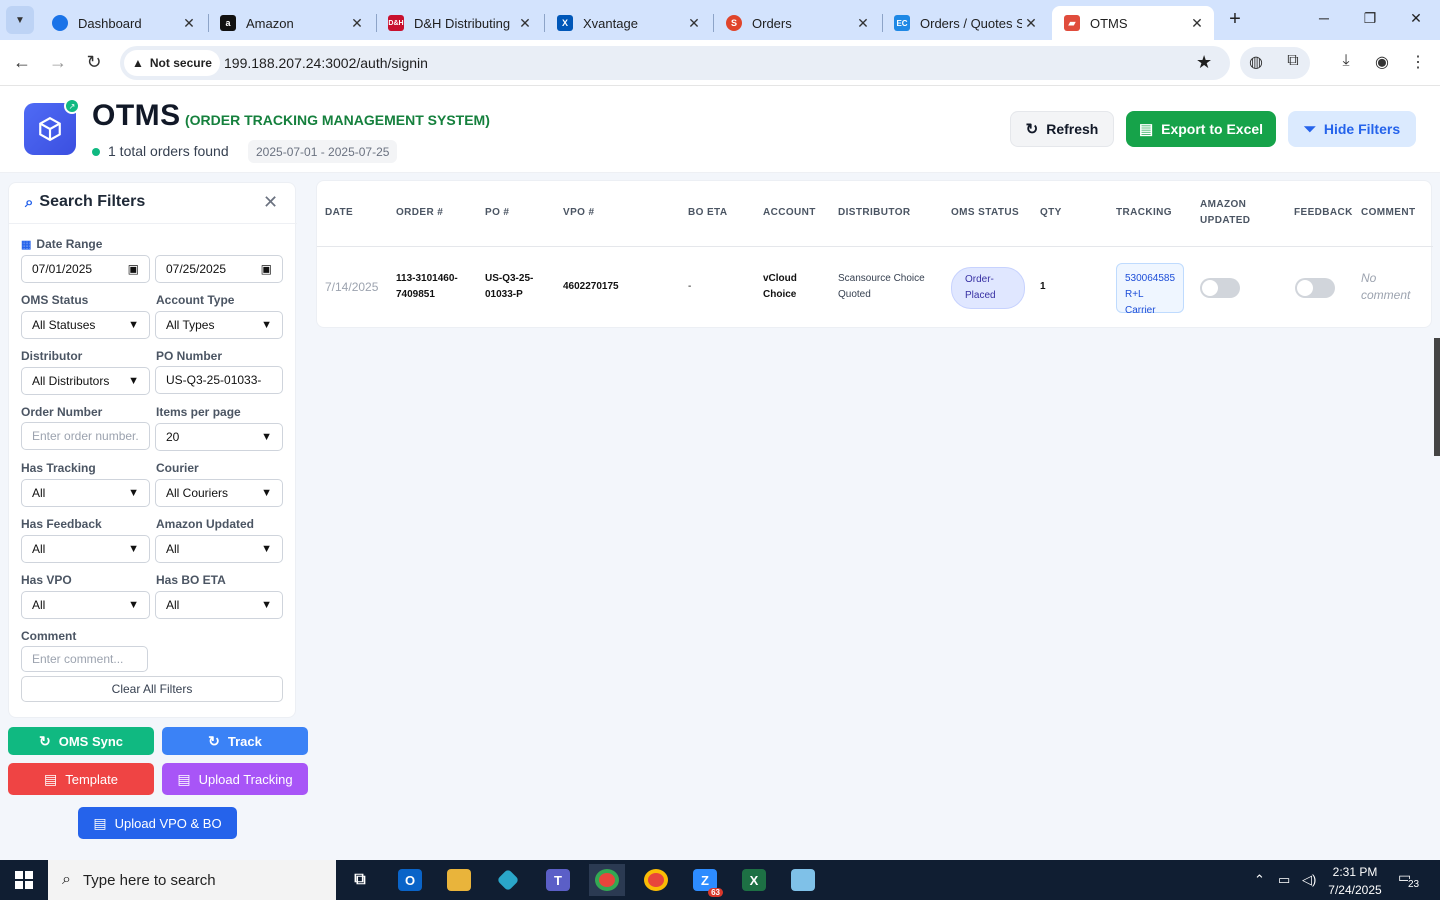 This screenshot has width=1440, height=900. I want to click on has-vpo-select: All ▼, so click(85, 605).